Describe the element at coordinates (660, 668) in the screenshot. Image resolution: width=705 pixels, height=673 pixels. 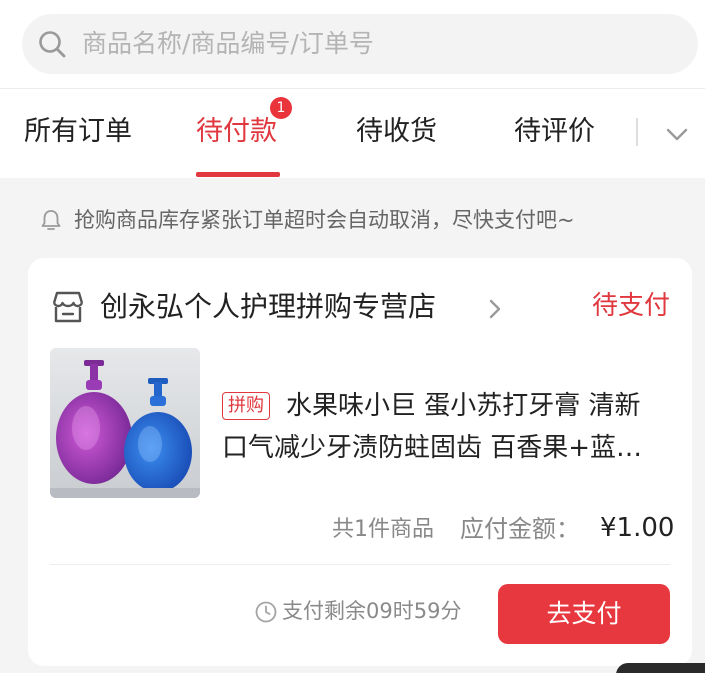
I see `corner-overlay` at that location.